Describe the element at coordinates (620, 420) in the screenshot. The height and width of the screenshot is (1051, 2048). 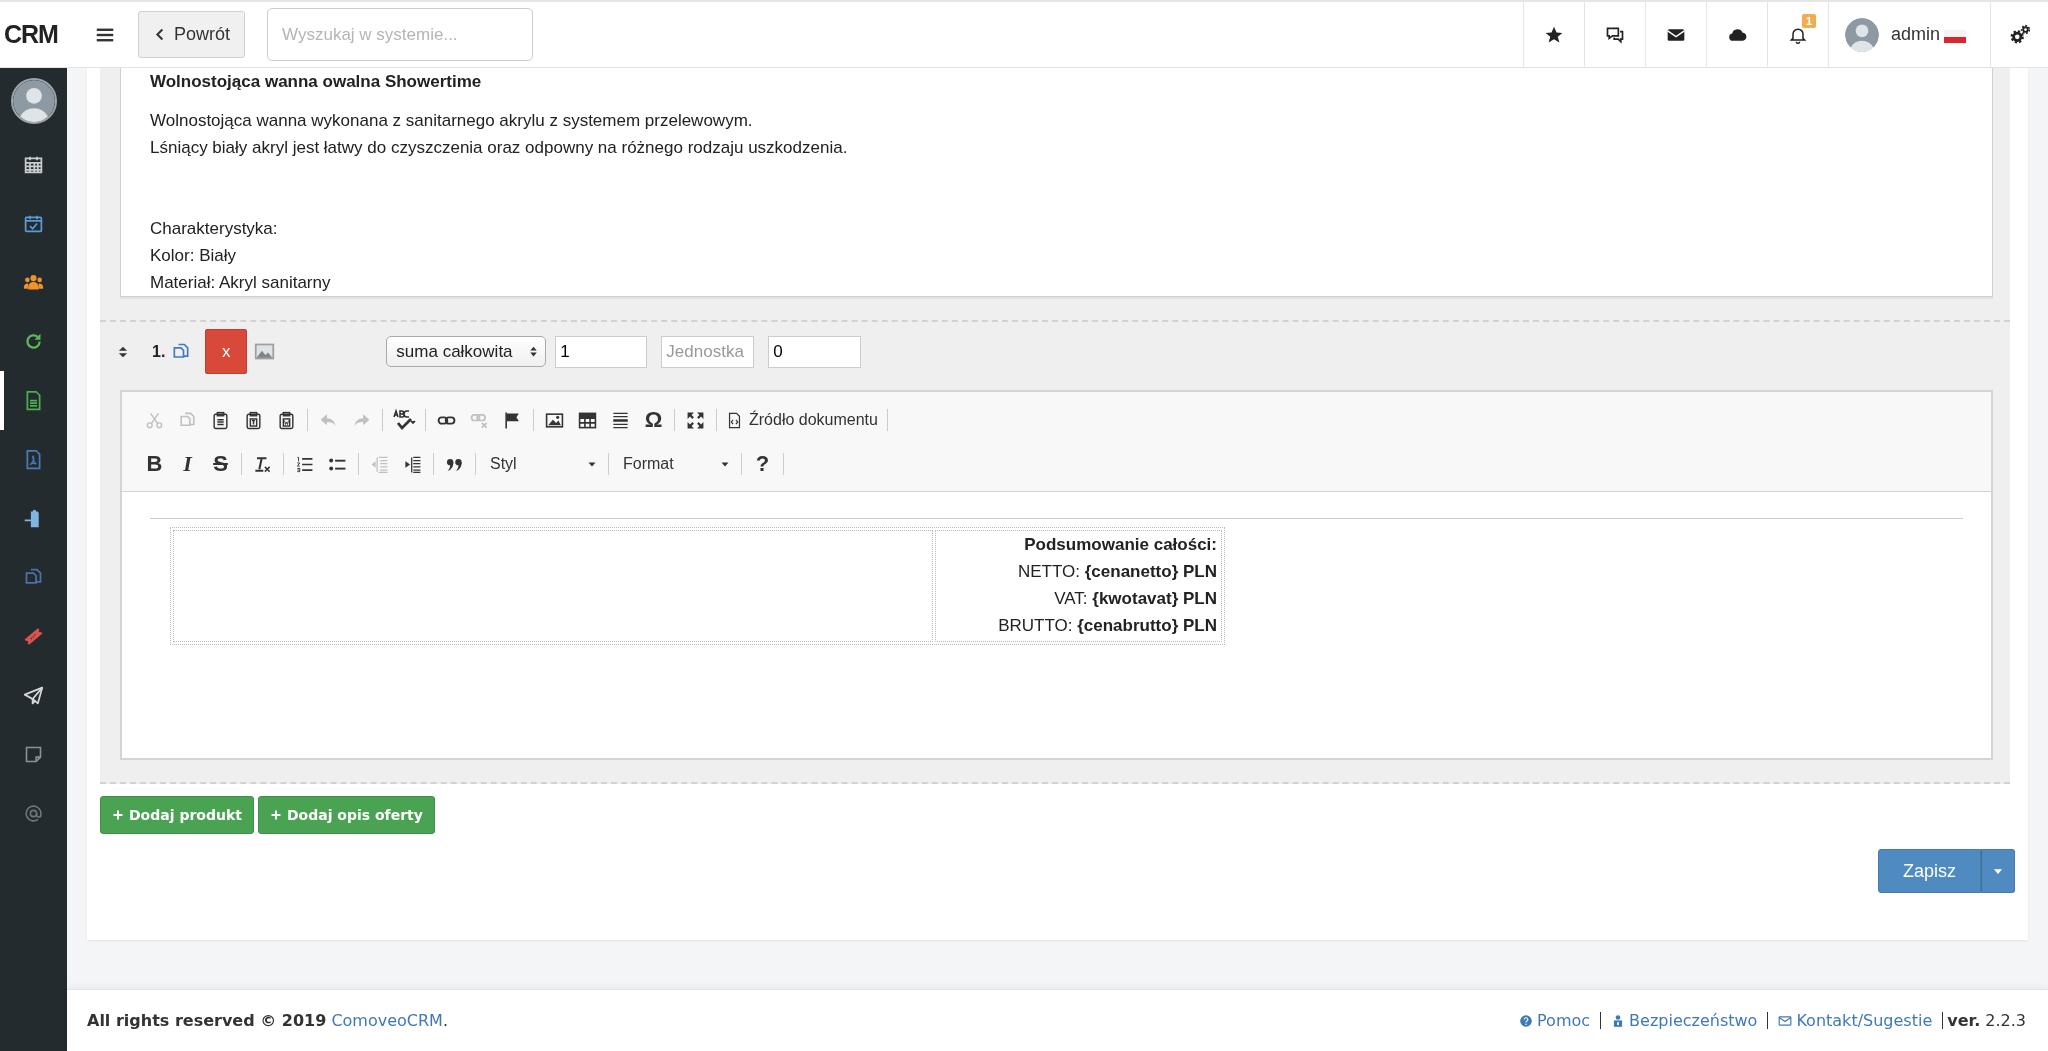
I see `lines-icon` at that location.